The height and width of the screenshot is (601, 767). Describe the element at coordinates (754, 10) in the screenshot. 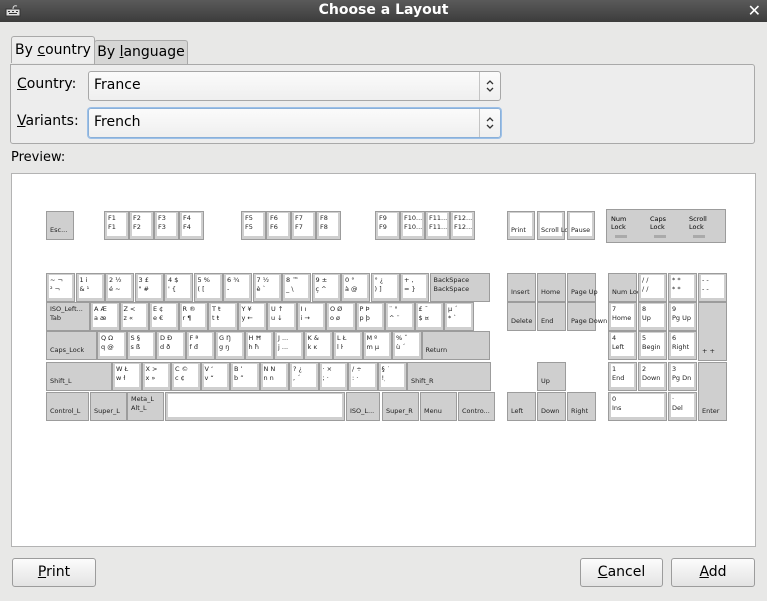

I see `close-icon: ✕` at that location.